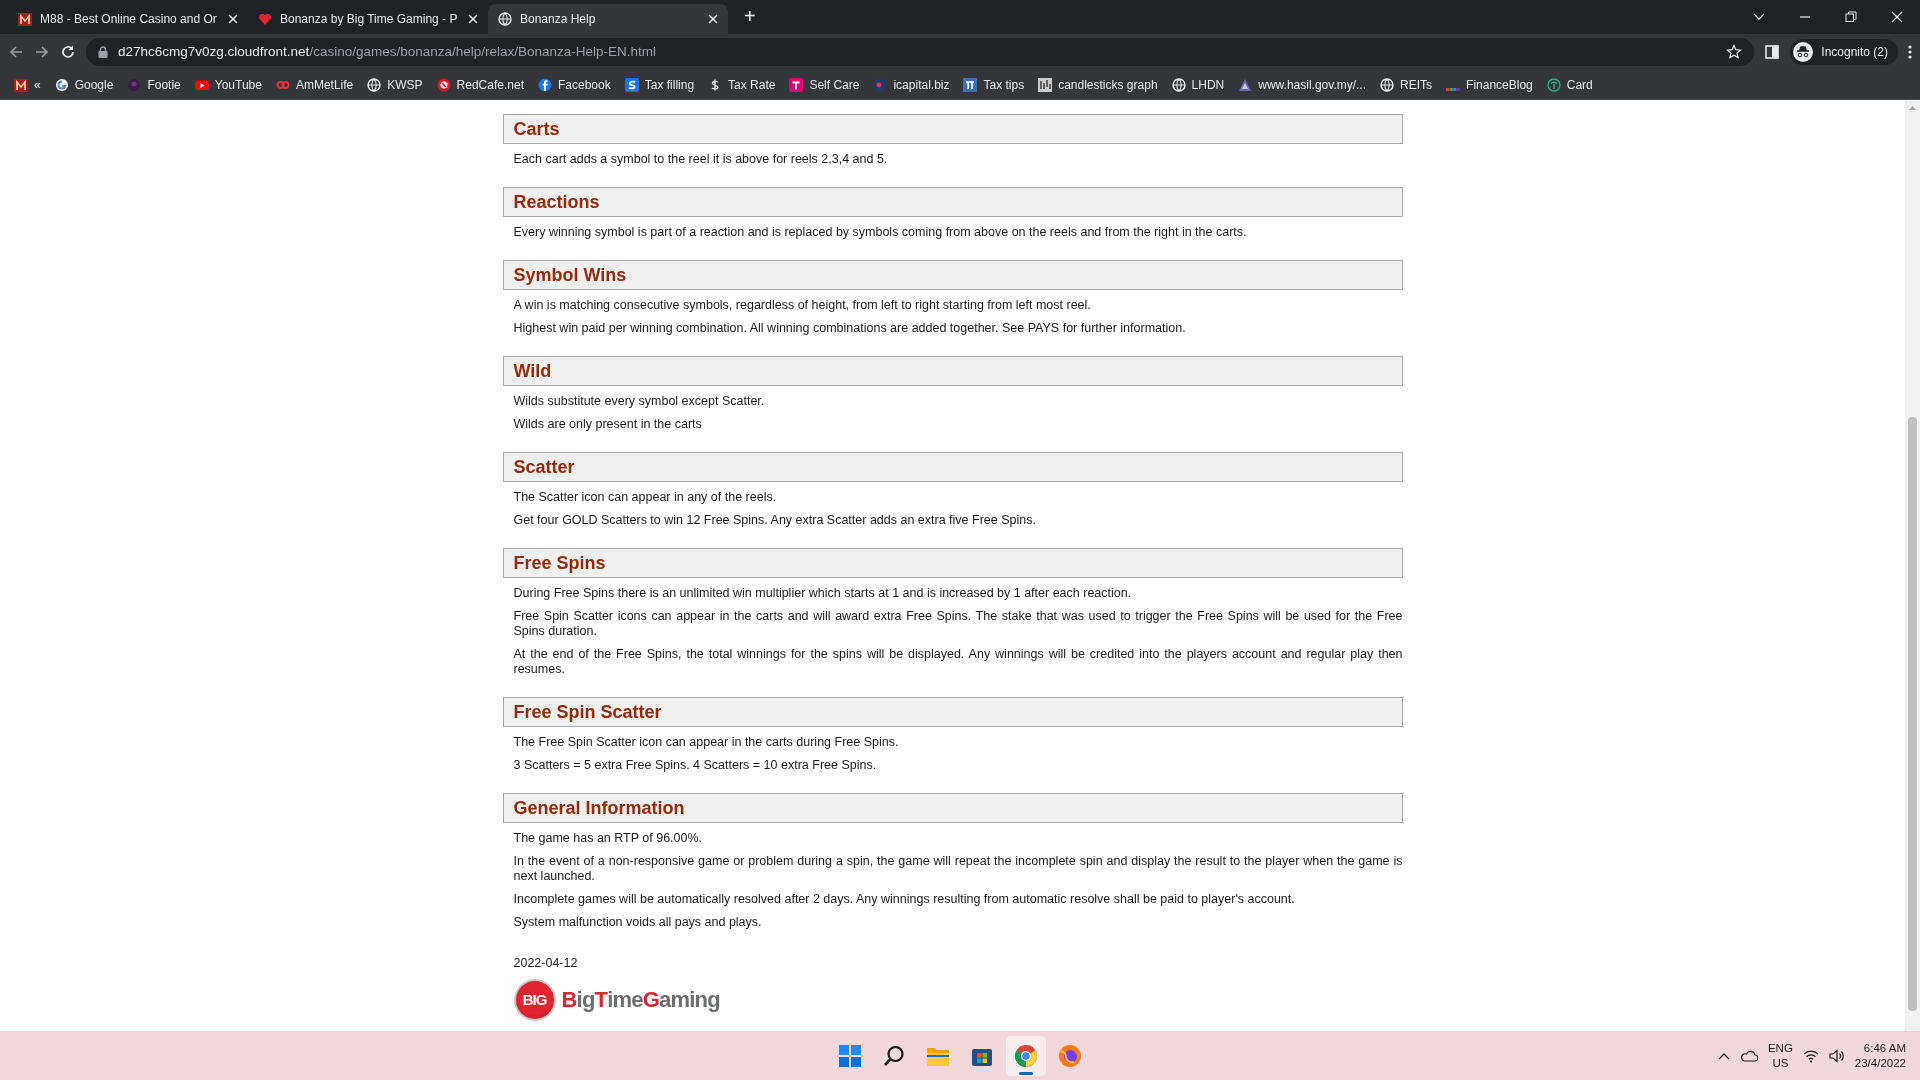 The width and height of the screenshot is (1920, 1080). What do you see at coordinates (544, 467) in the screenshot?
I see `section-title: Scatter` at bounding box center [544, 467].